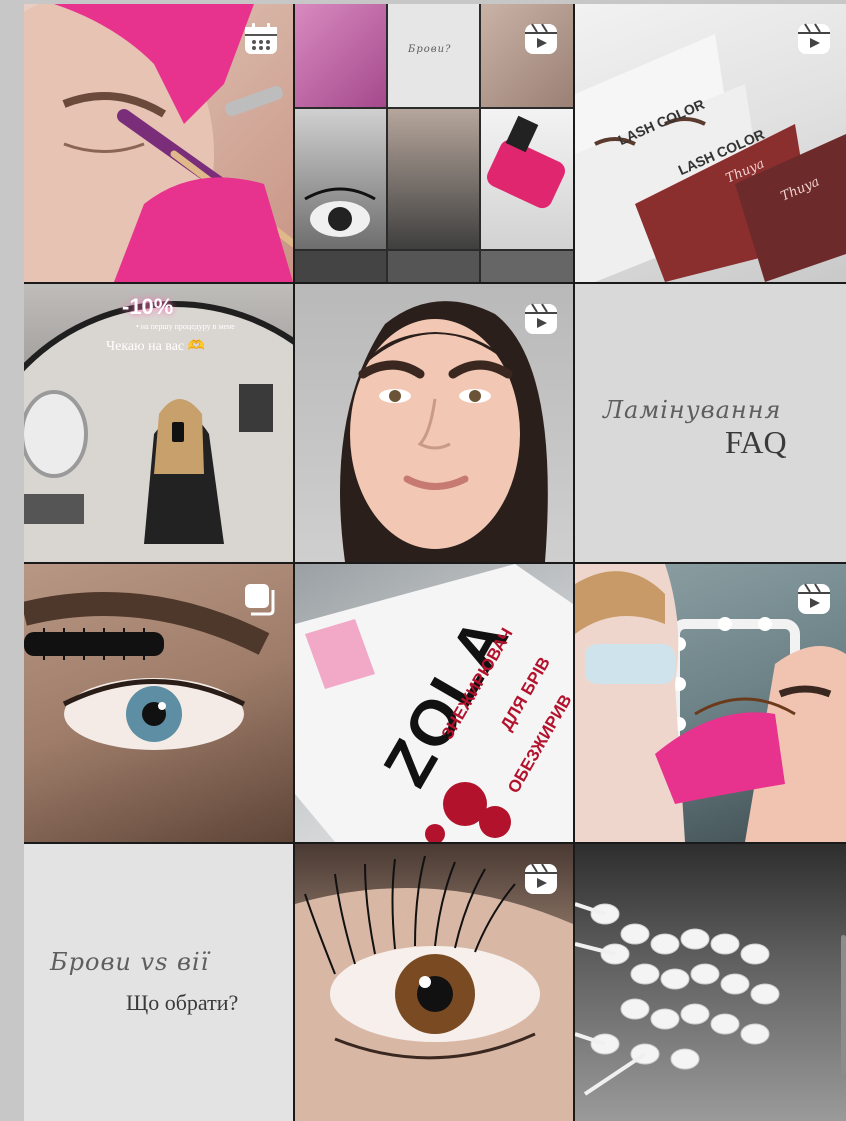 Image resolution: width=846 pixels, height=1121 pixels. I want to click on collage-cell-master, so click(433, 179).